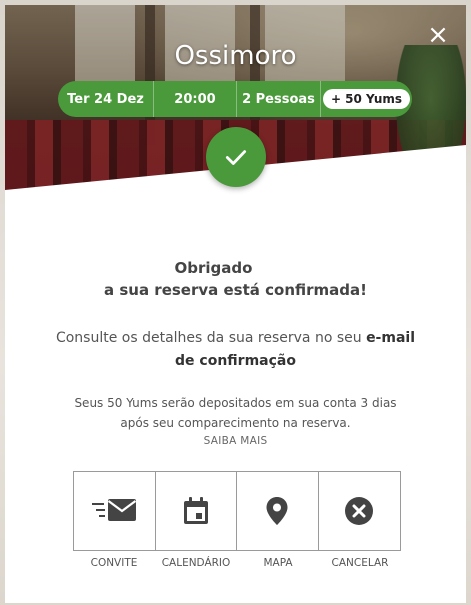 The height and width of the screenshot is (605, 471). Describe the element at coordinates (114, 563) in the screenshot. I see `invite-label: CONVITE` at that location.